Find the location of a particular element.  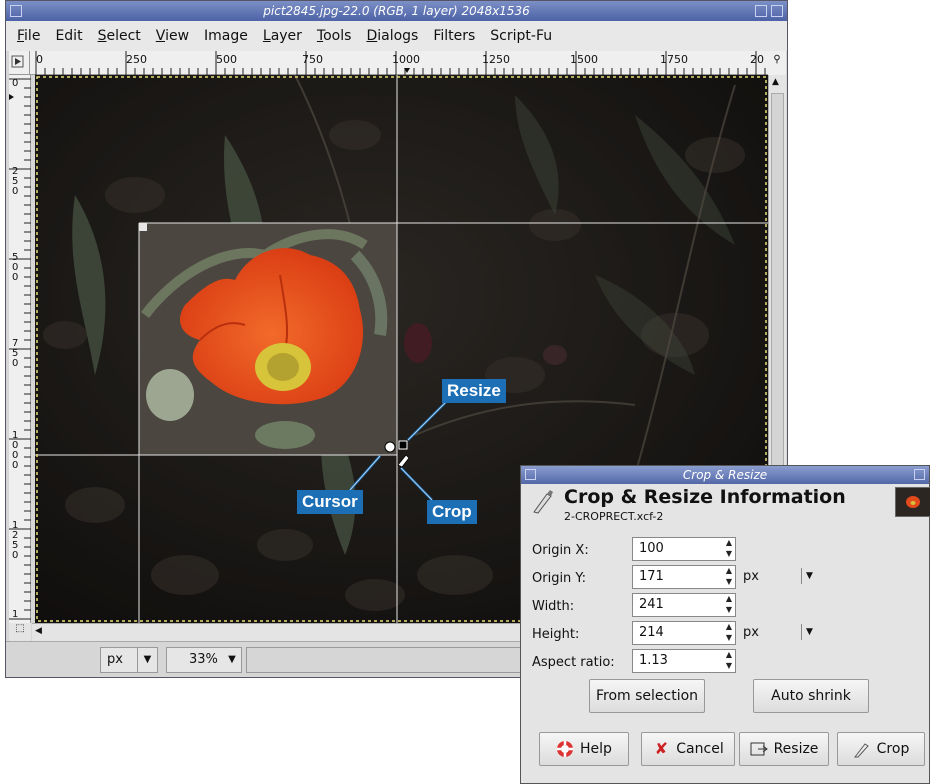

width-value: 241 is located at coordinates (651, 604).